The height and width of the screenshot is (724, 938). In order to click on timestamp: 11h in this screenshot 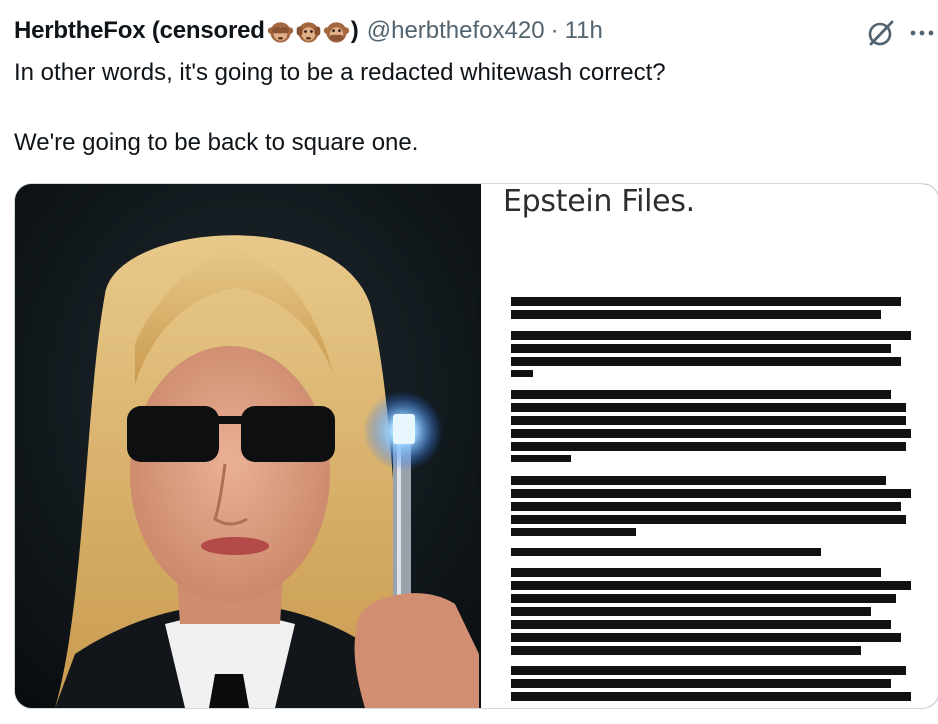, I will do `click(584, 31)`.